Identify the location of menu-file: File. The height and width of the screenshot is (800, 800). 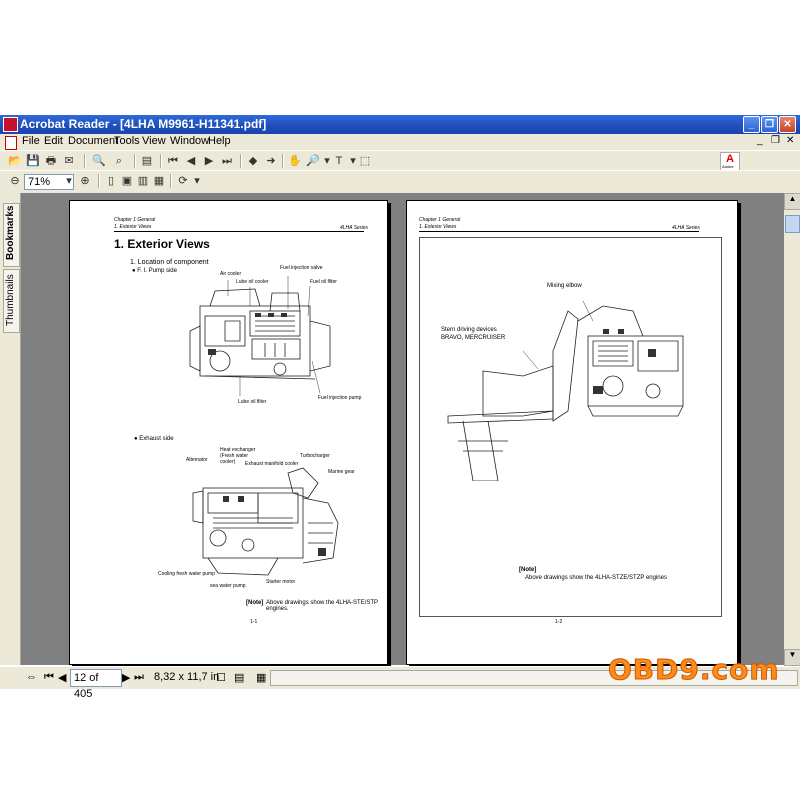
(31, 141).